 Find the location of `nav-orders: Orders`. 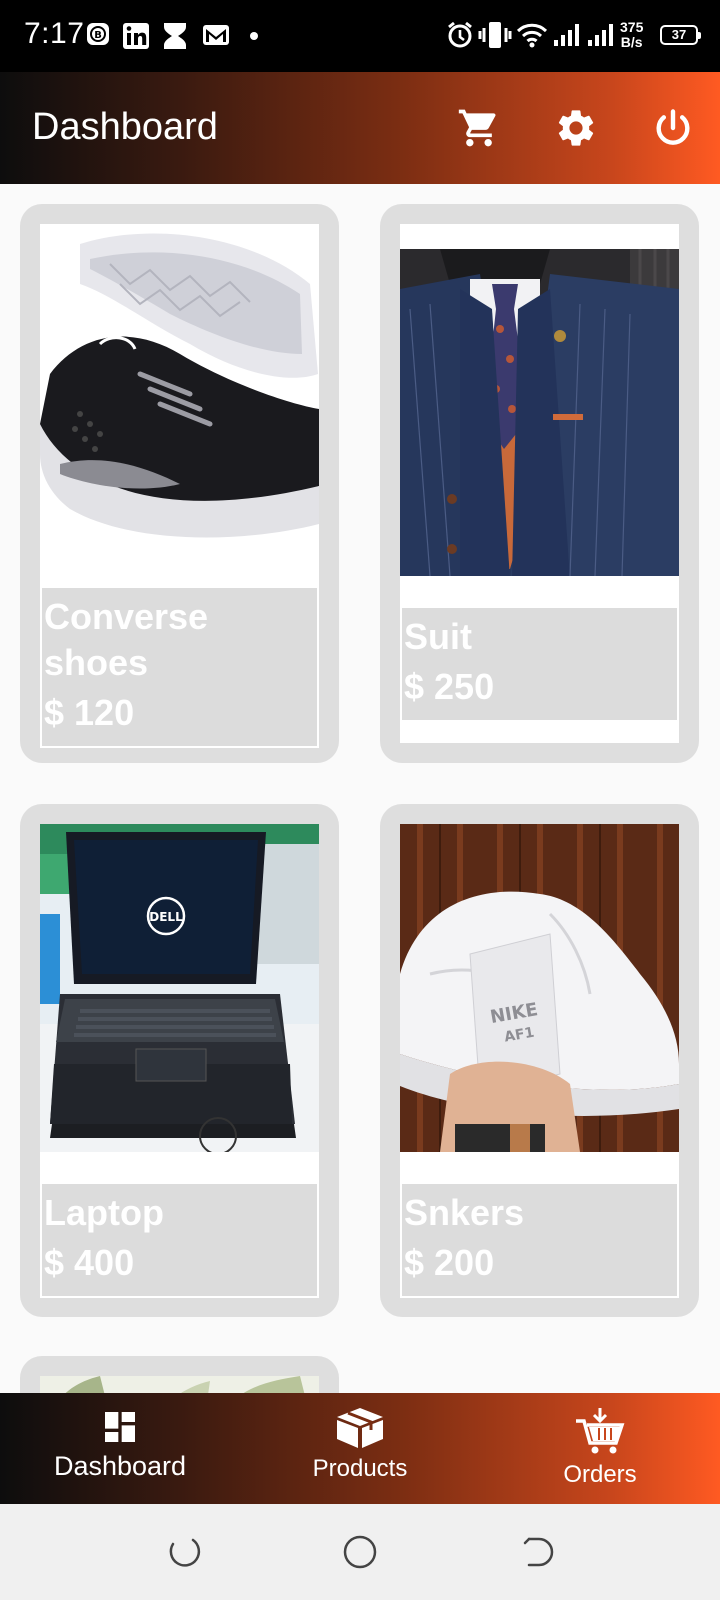

nav-orders: Orders is located at coordinates (600, 1448).